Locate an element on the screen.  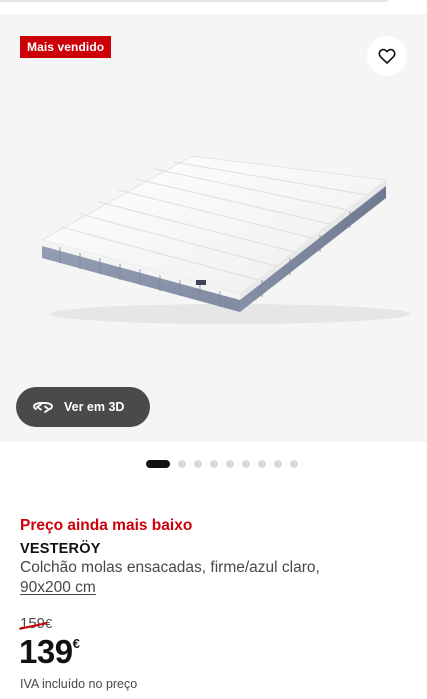
top-strip is located at coordinates (213, 7).